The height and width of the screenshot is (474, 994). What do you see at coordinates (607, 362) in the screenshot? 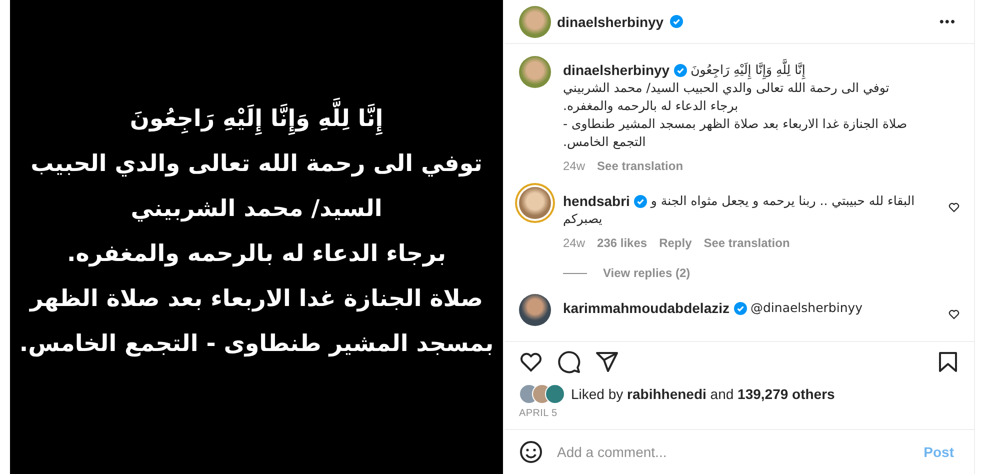
I see `share-icon` at bounding box center [607, 362].